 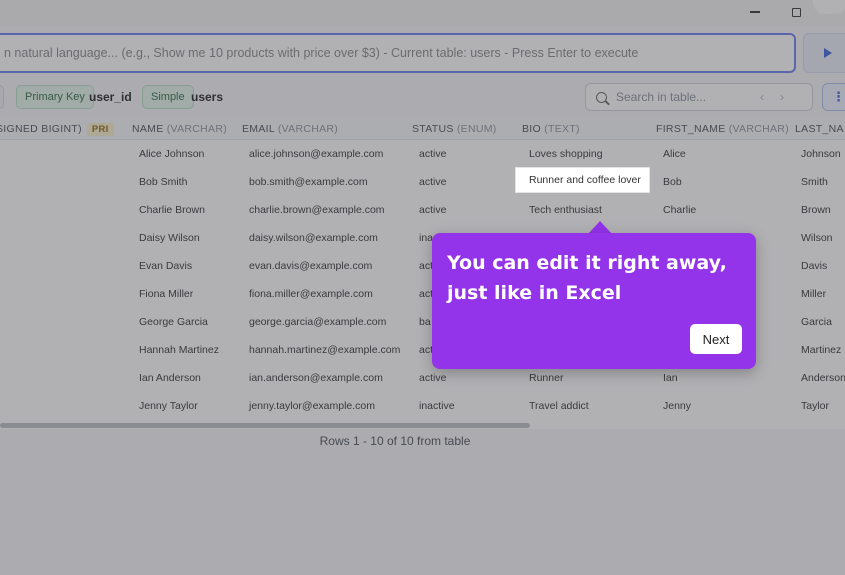 What do you see at coordinates (823, 378) in the screenshot?
I see `cell-last: Anderson` at bounding box center [823, 378].